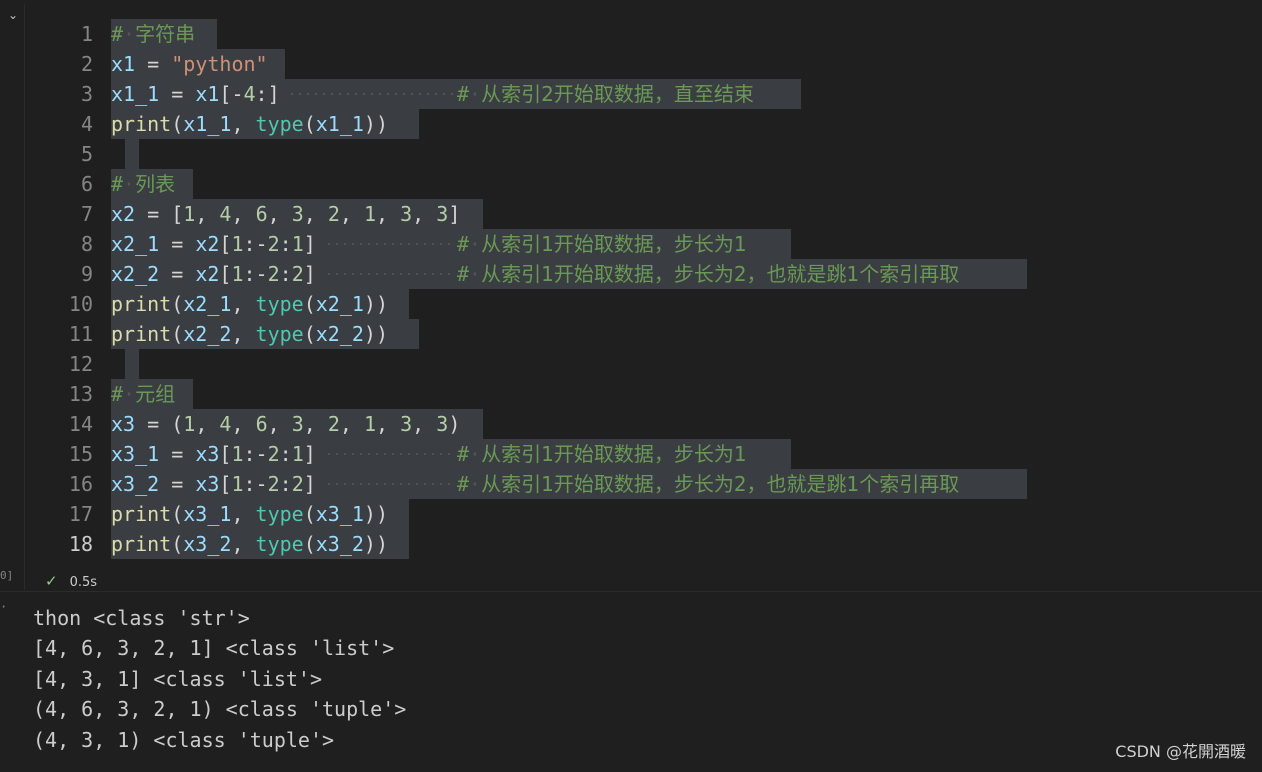  Describe the element at coordinates (260, 544) in the screenshot. I see `code-content: print(x3_2, type(x3_2))` at that location.